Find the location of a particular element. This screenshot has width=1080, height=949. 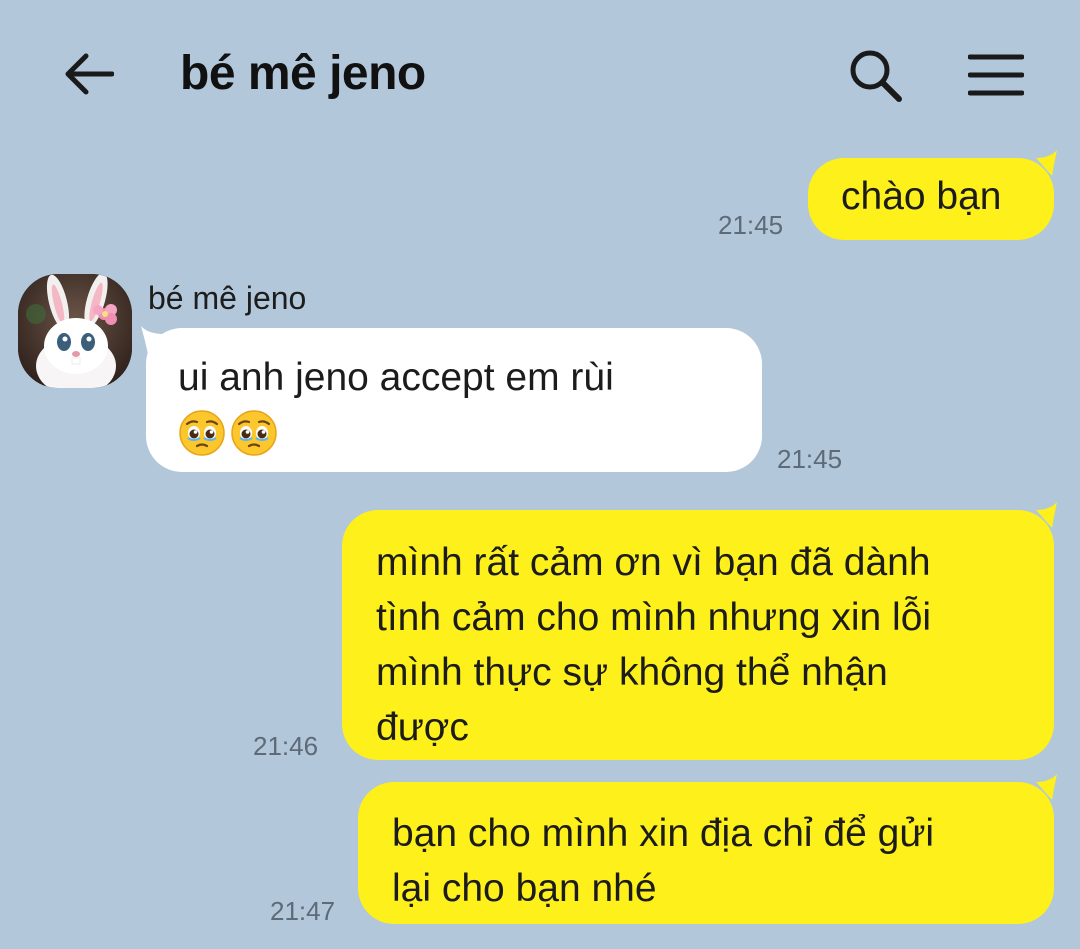

hamburger-menu-icon is located at coordinates (996, 75).